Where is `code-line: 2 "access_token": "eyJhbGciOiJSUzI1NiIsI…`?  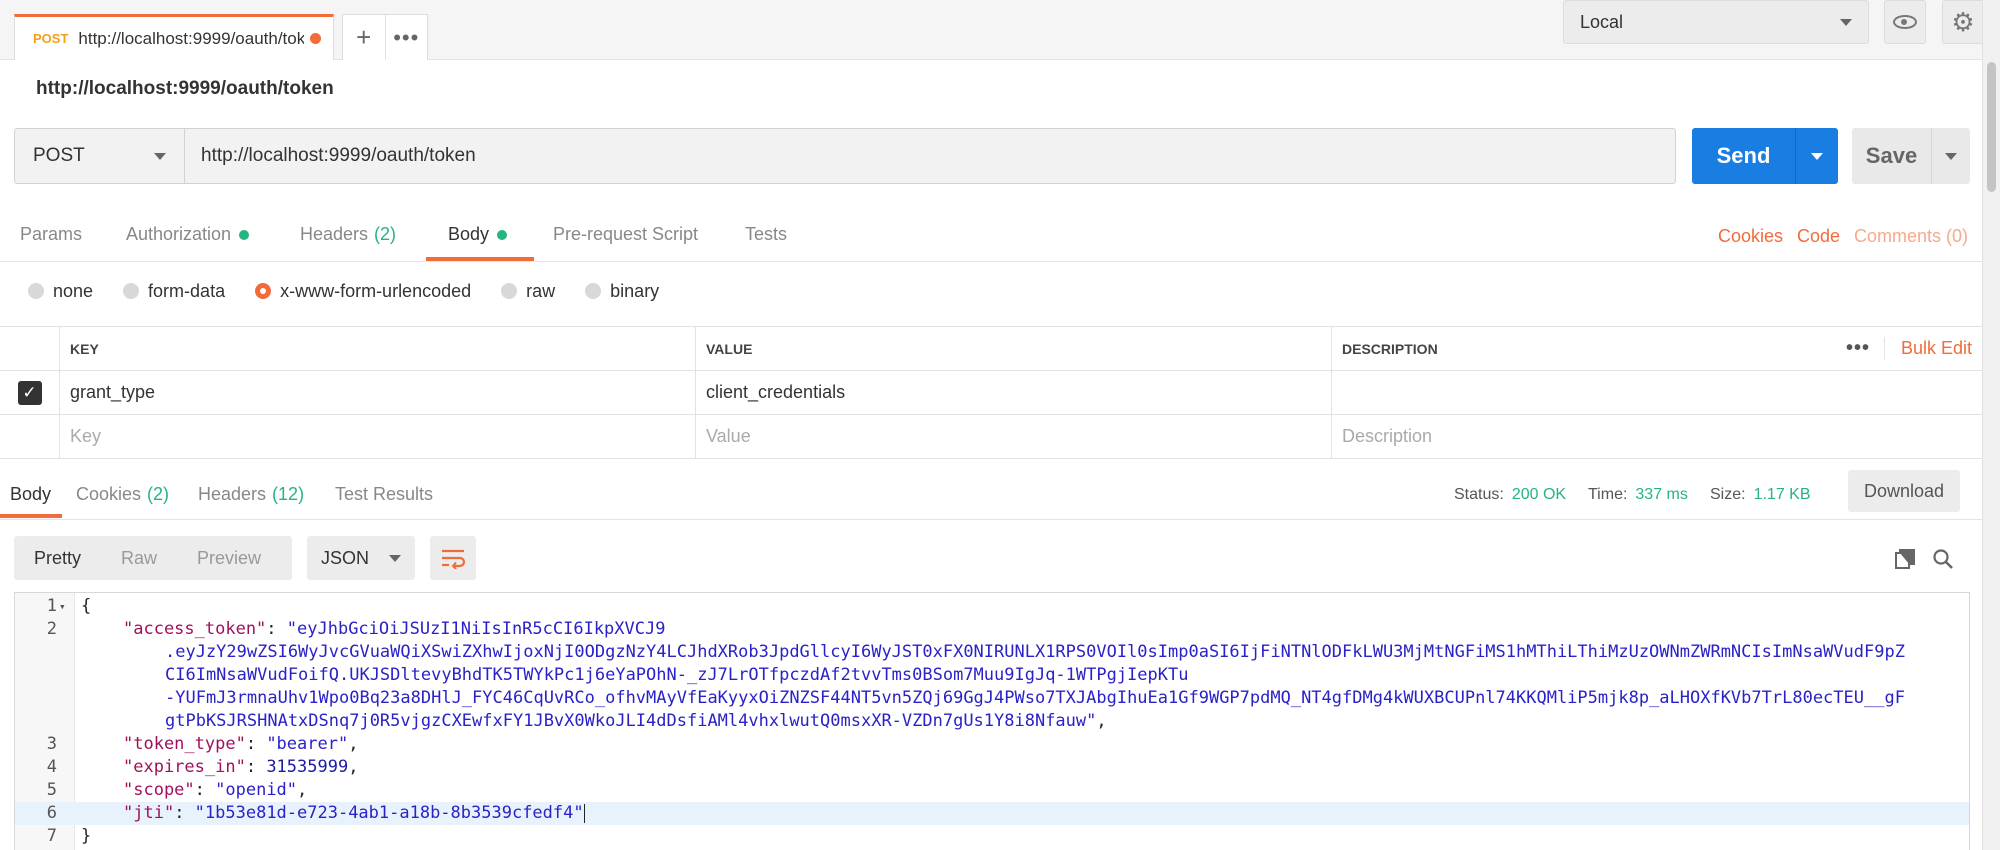
code-line: 2 "access_token": "eyJhbGciOiJSUzI1NiIsI… is located at coordinates (992, 629).